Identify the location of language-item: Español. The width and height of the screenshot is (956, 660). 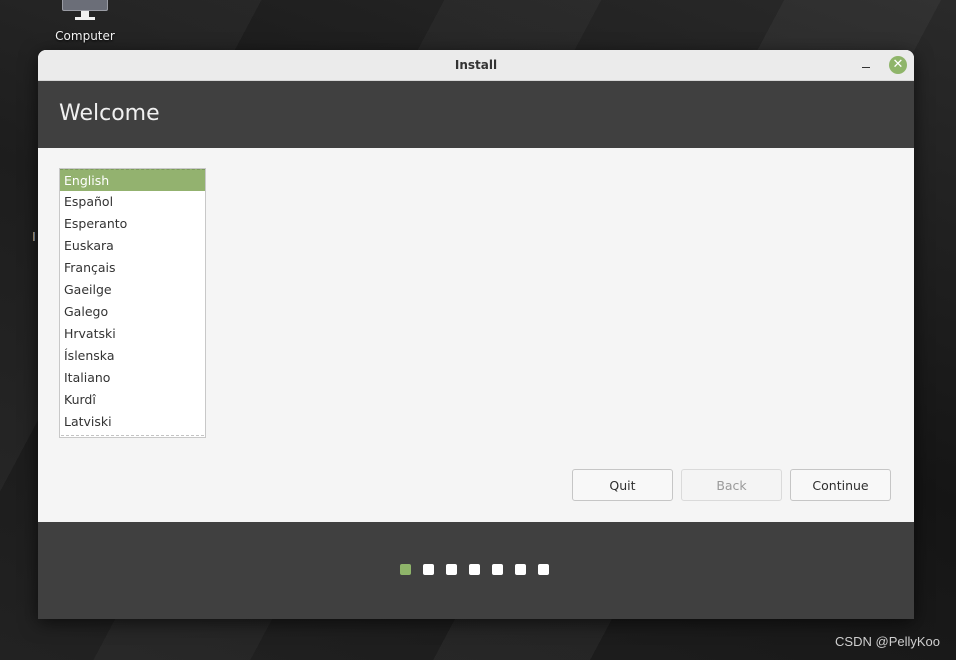
(132, 202).